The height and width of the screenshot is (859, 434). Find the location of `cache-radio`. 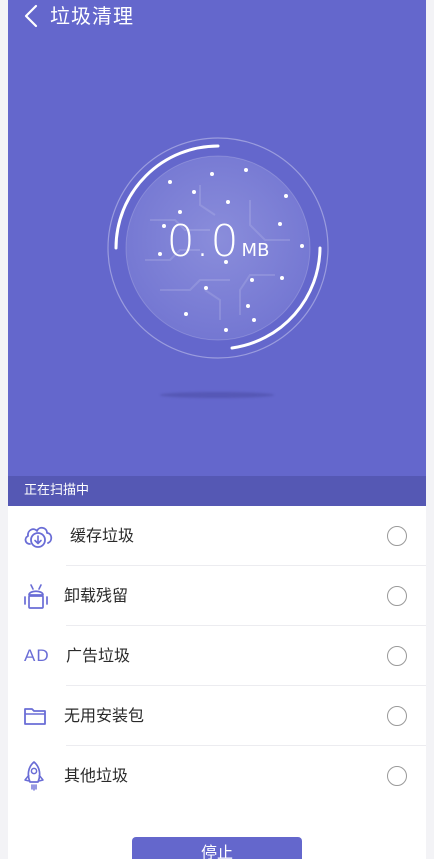

cache-radio is located at coordinates (397, 536).